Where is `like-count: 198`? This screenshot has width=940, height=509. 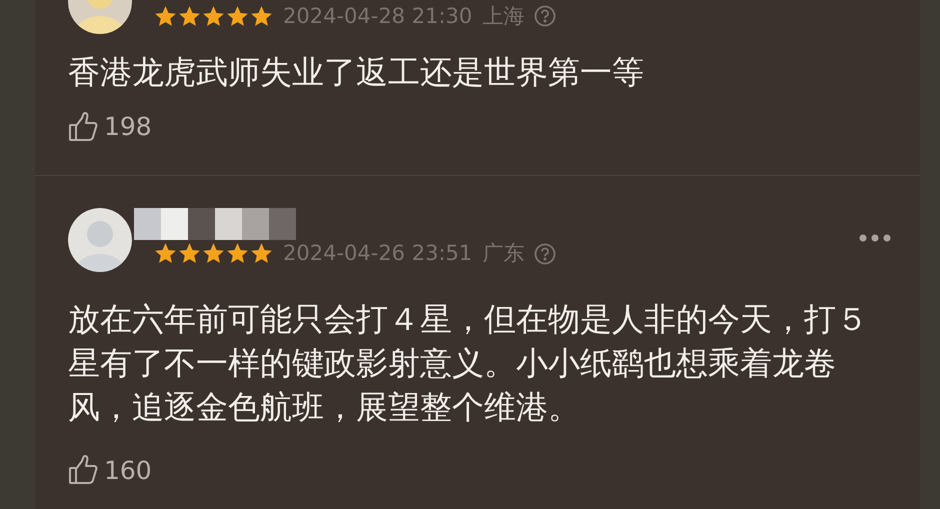
like-count: 198 is located at coordinates (128, 127).